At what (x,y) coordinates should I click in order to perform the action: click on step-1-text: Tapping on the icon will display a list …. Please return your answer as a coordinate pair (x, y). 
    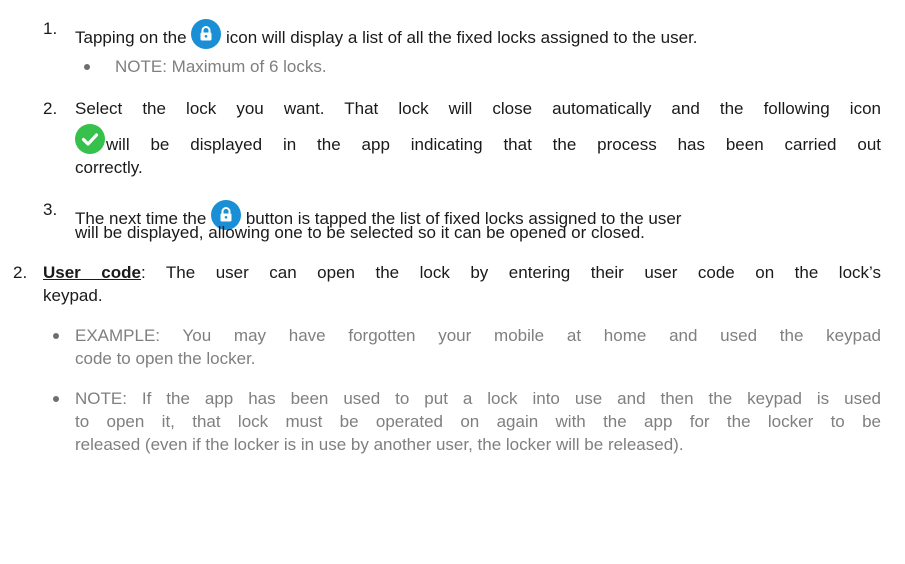
    Looking at the image, I should click on (386, 36).